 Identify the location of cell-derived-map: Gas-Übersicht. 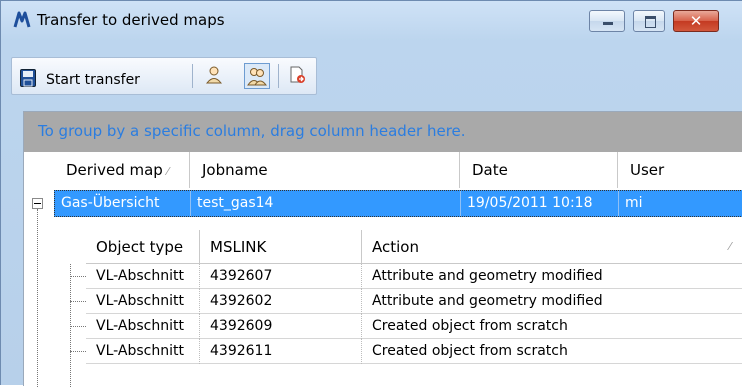
(123, 203).